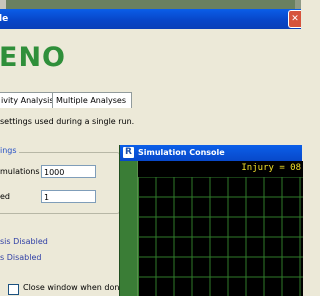  Describe the element at coordinates (150, 19) in the screenshot. I see `window-titlebar: le ✕` at that location.